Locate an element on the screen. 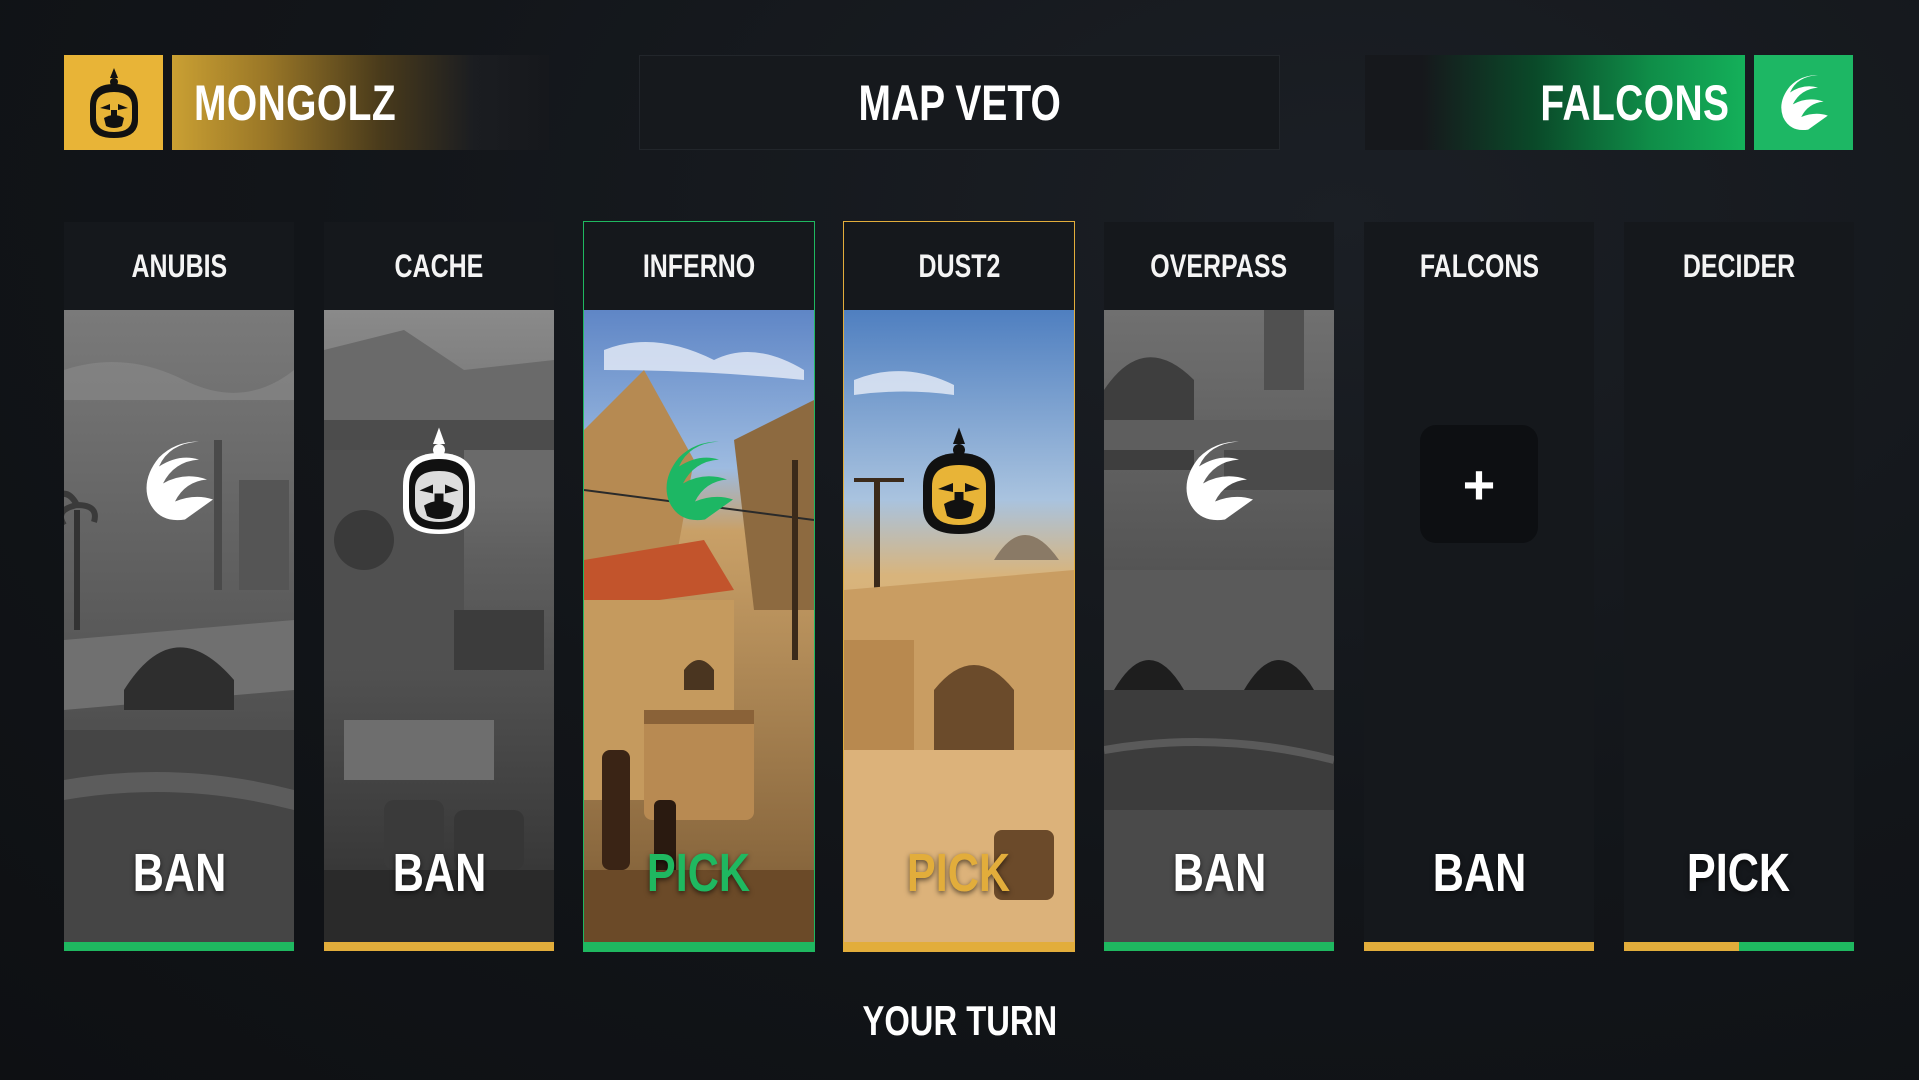  turn-status: YOUR TURN is located at coordinates (959, 1020).